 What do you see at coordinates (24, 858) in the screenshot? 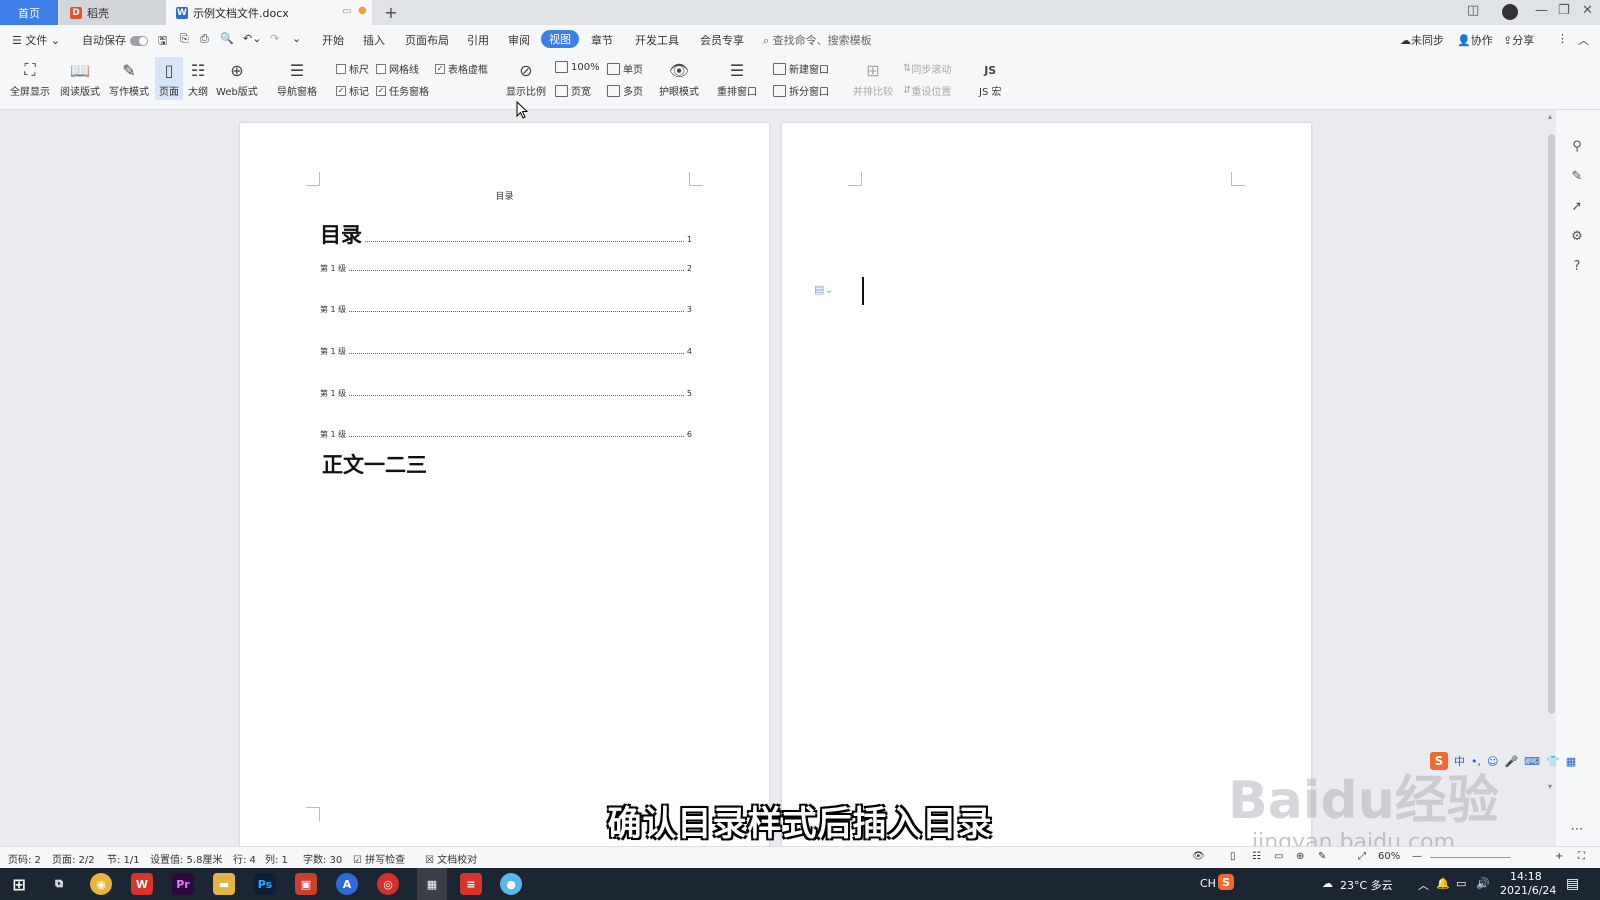
I see `status-page-number: 页码: 2` at bounding box center [24, 858].